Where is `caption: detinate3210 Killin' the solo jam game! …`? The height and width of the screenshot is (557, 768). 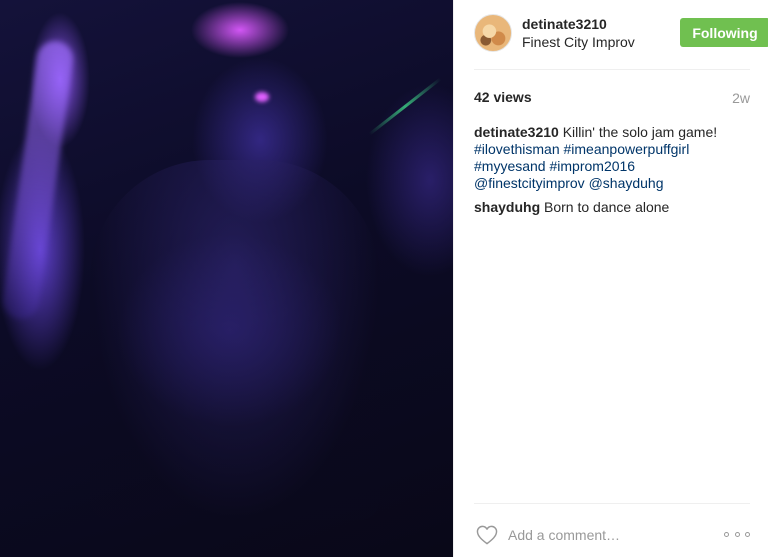 caption: detinate3210 Killin' the solo jam game! … is located at coordinates (613, 158).